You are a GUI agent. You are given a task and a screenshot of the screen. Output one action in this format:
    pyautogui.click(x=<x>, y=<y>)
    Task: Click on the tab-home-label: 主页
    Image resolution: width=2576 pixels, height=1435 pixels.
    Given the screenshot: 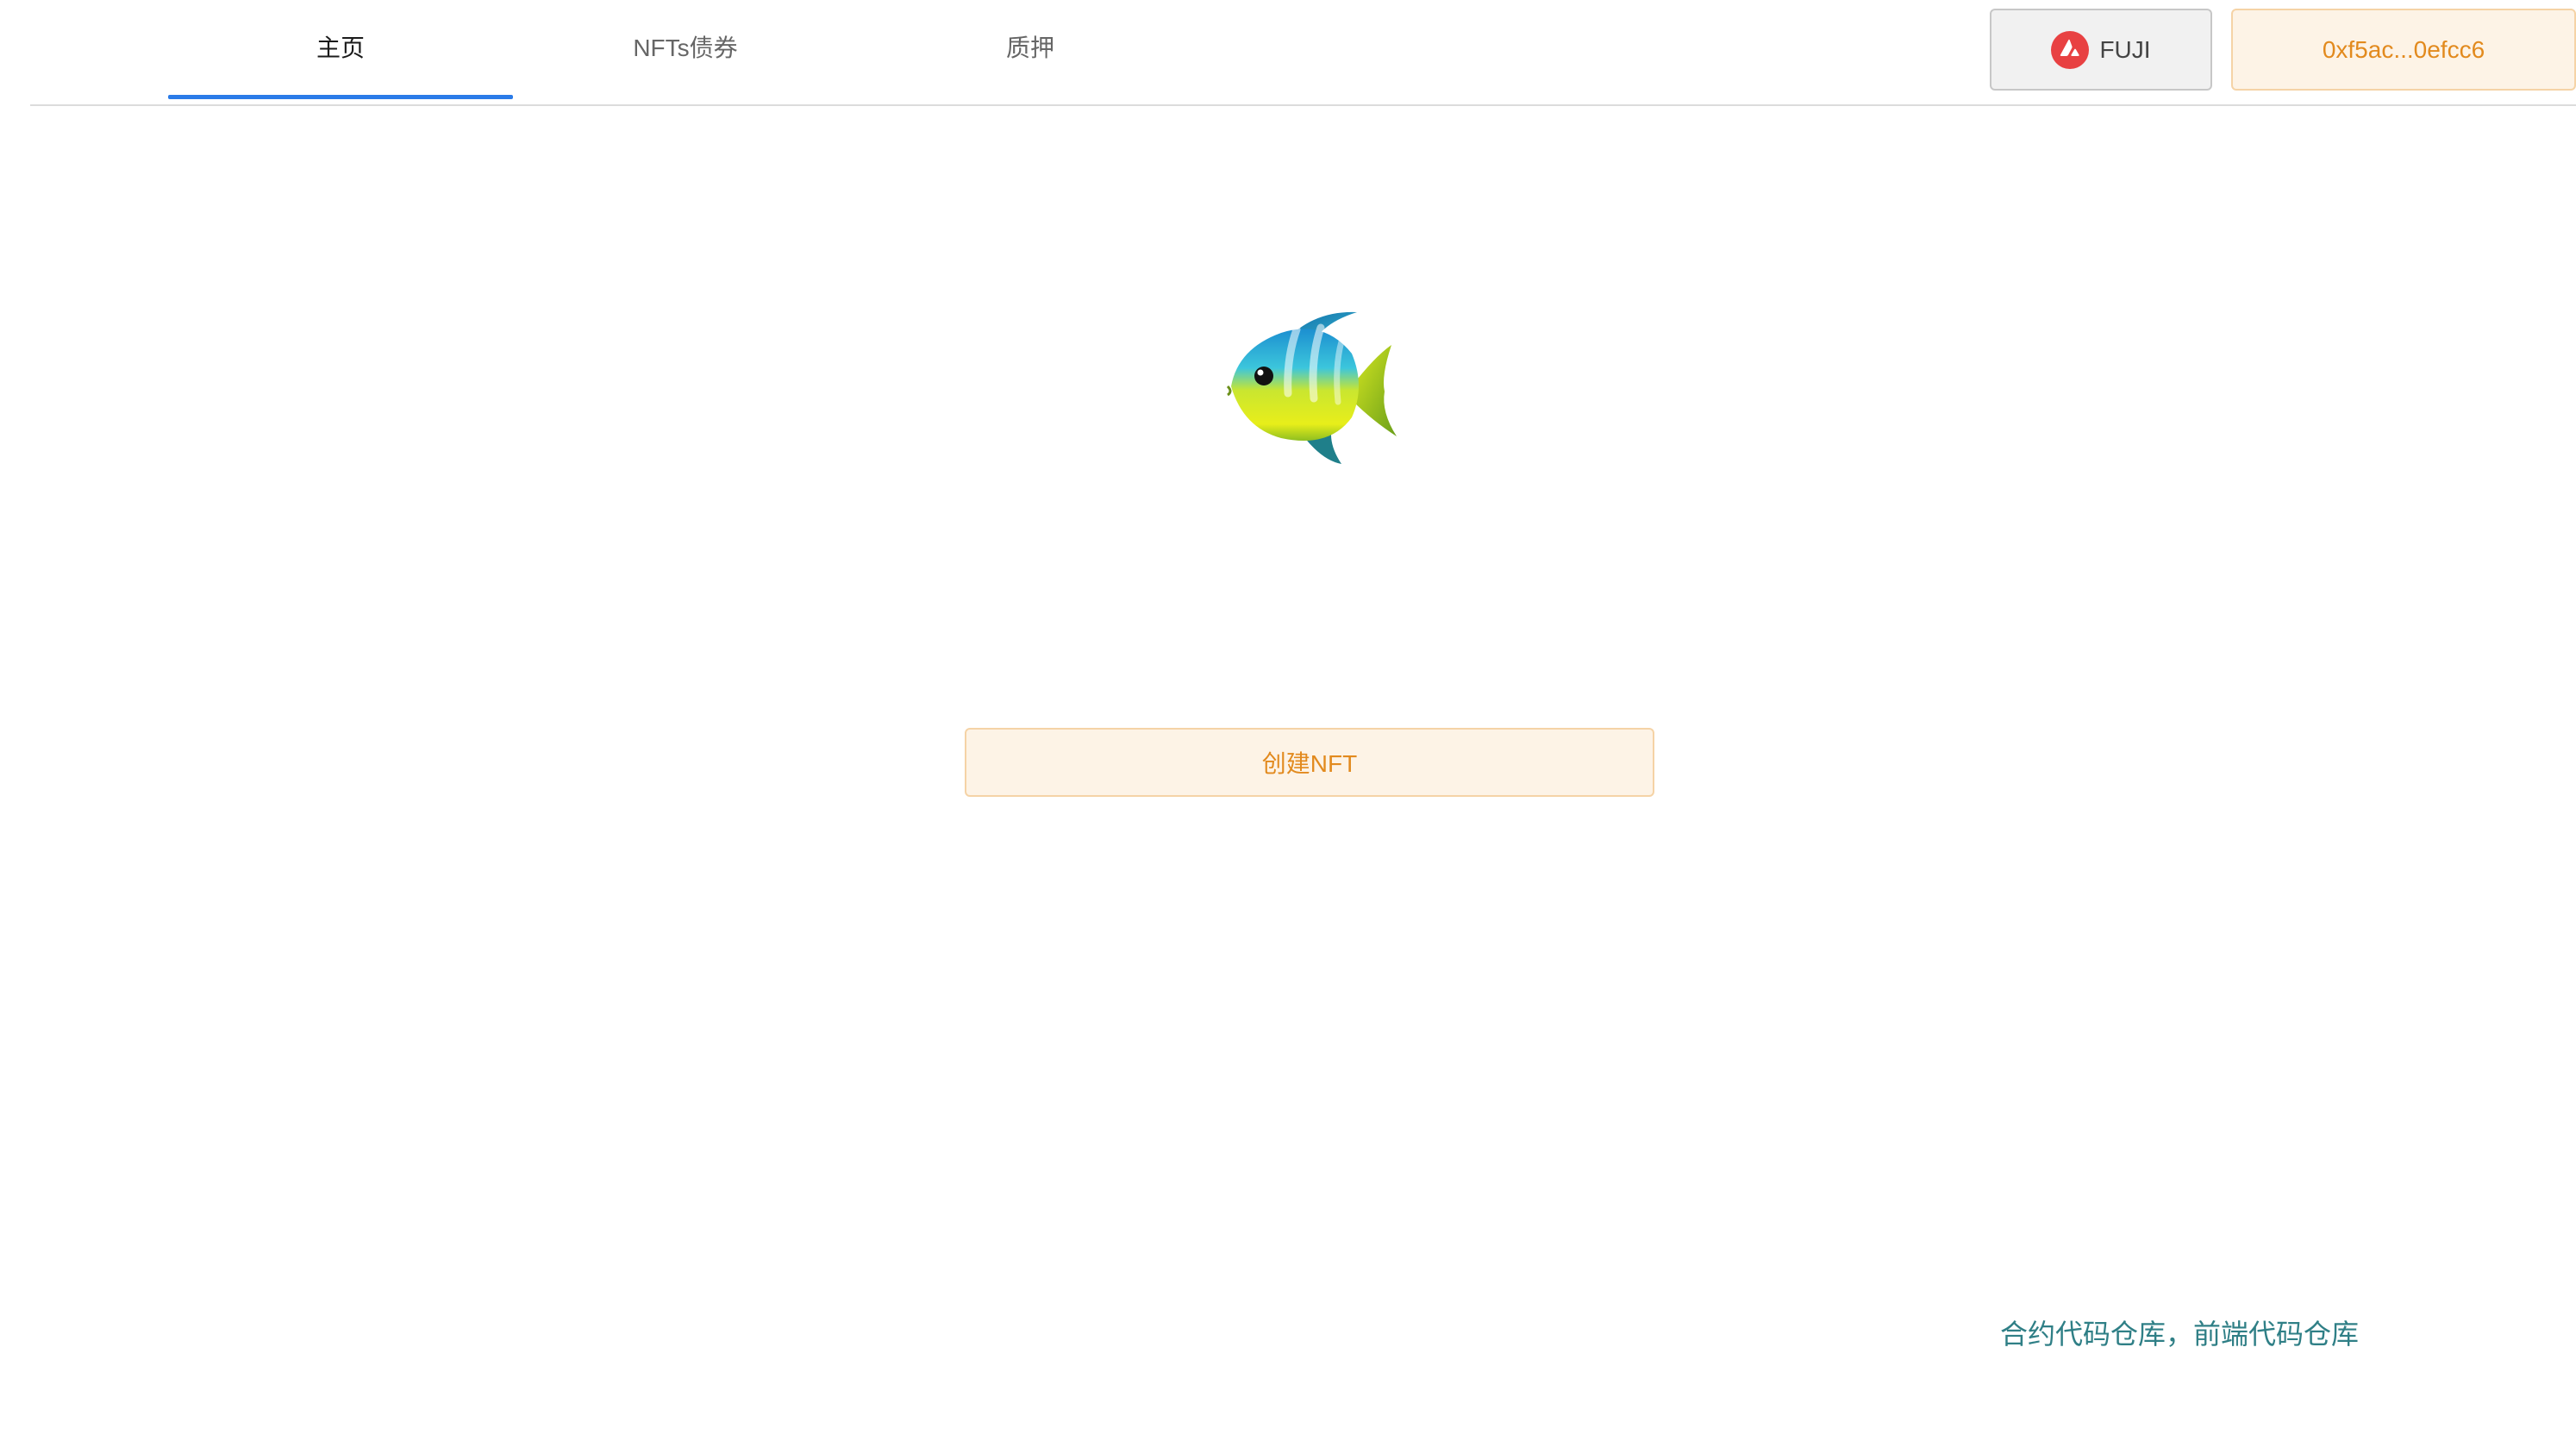 What is the action you would take?
    pyautogui.click(x=340, y=47)
    